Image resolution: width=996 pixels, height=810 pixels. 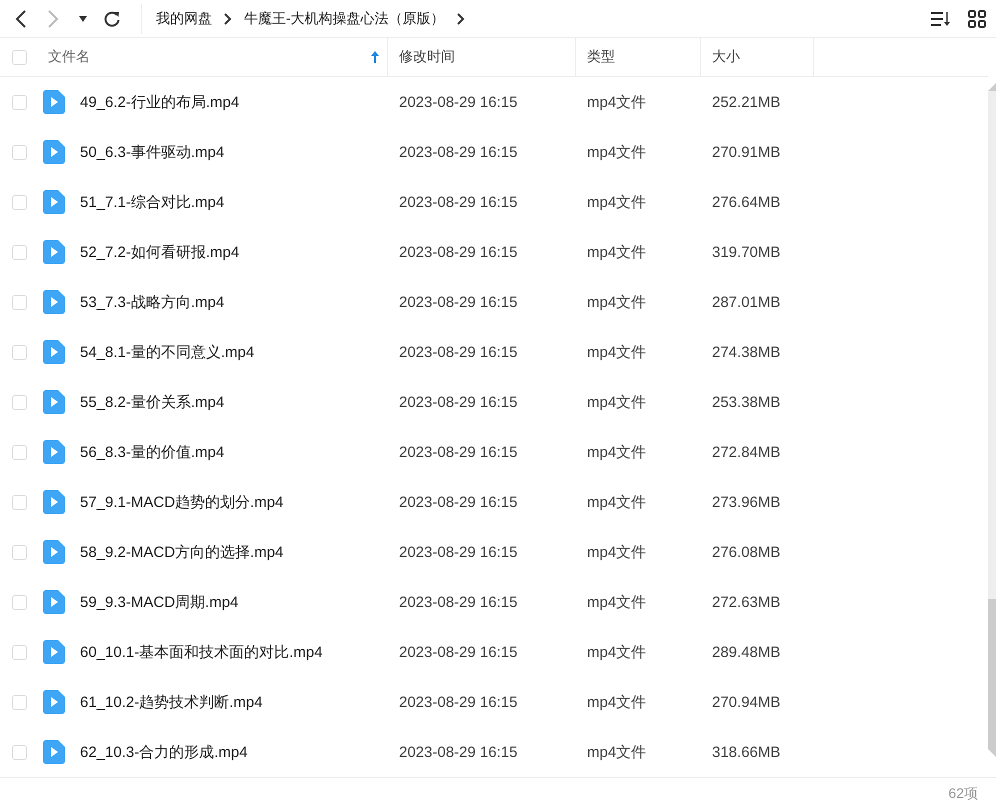 I want to click on file-size: 276.64MB, so click(x=746, y=202).